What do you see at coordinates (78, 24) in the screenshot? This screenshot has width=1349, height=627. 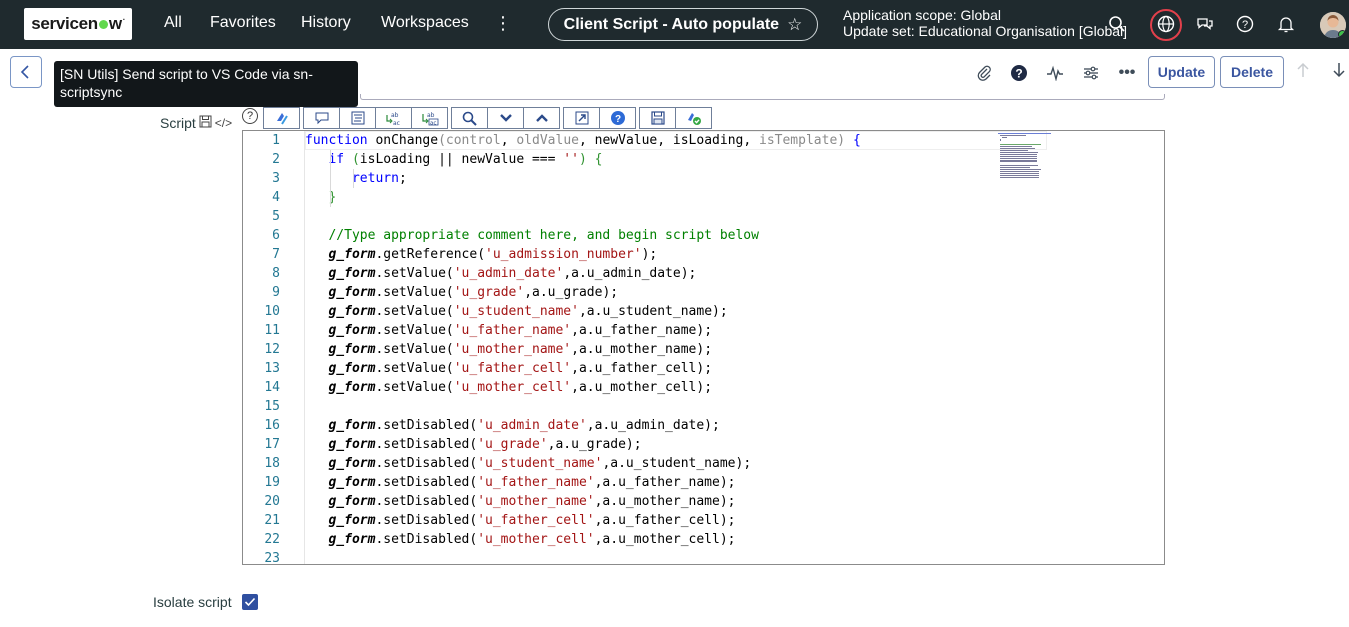 I see `servicenow-logo: servicenow servicenw.` at bounding box center [78, 24].